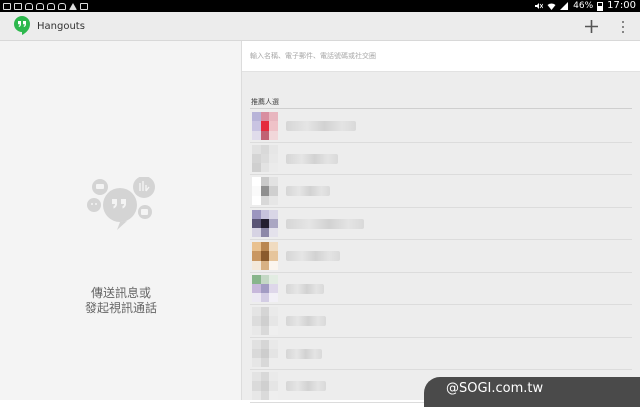 This screenshot has height=407, width=640. Describe the element at coordinates (45, 6) in the screenshot. I see `notification-icons` at that location.